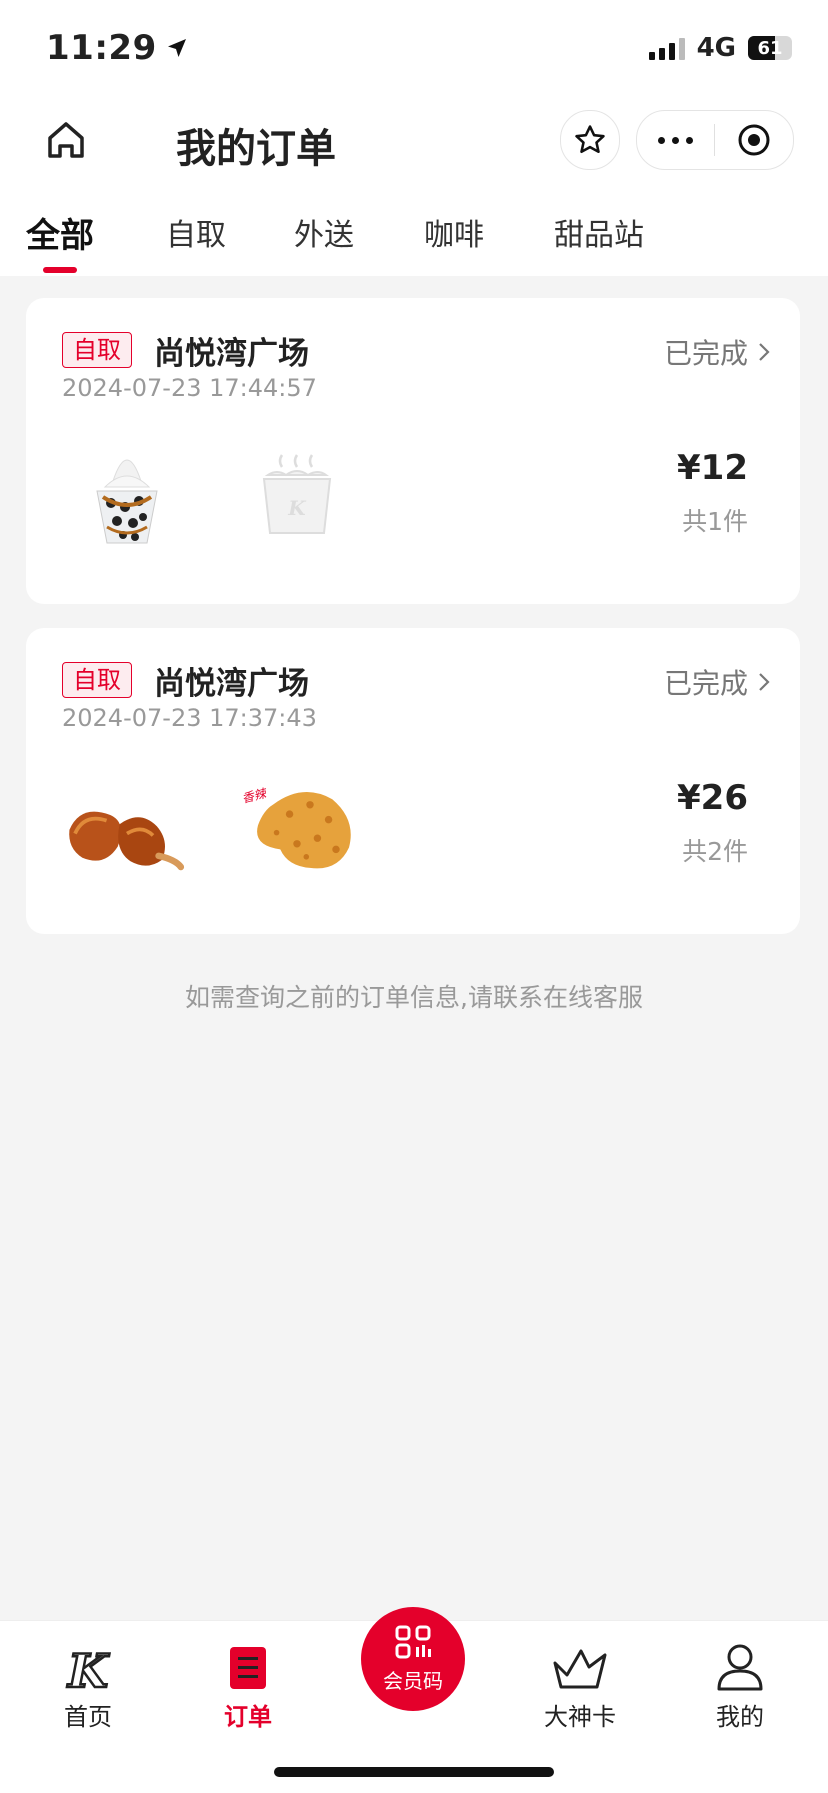  I want to click on member-code-button: 会员码, so click(413, 1659).